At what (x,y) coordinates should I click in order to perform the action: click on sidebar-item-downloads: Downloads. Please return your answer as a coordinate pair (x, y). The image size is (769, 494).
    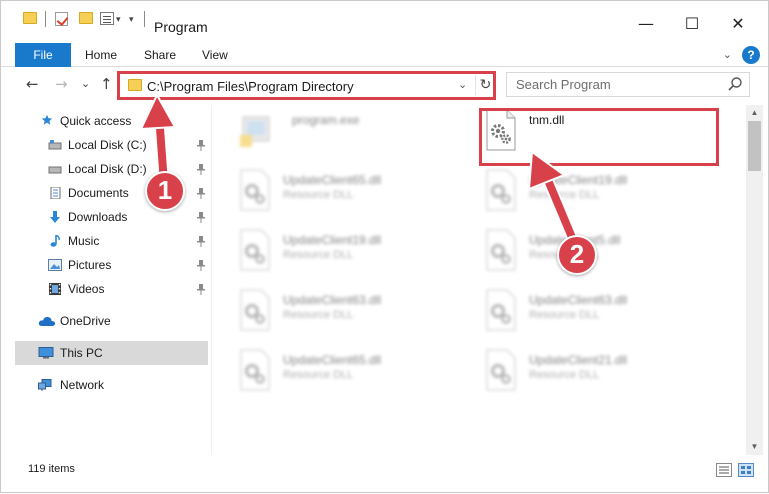
    Looking at the image, I should click on (111, 217).